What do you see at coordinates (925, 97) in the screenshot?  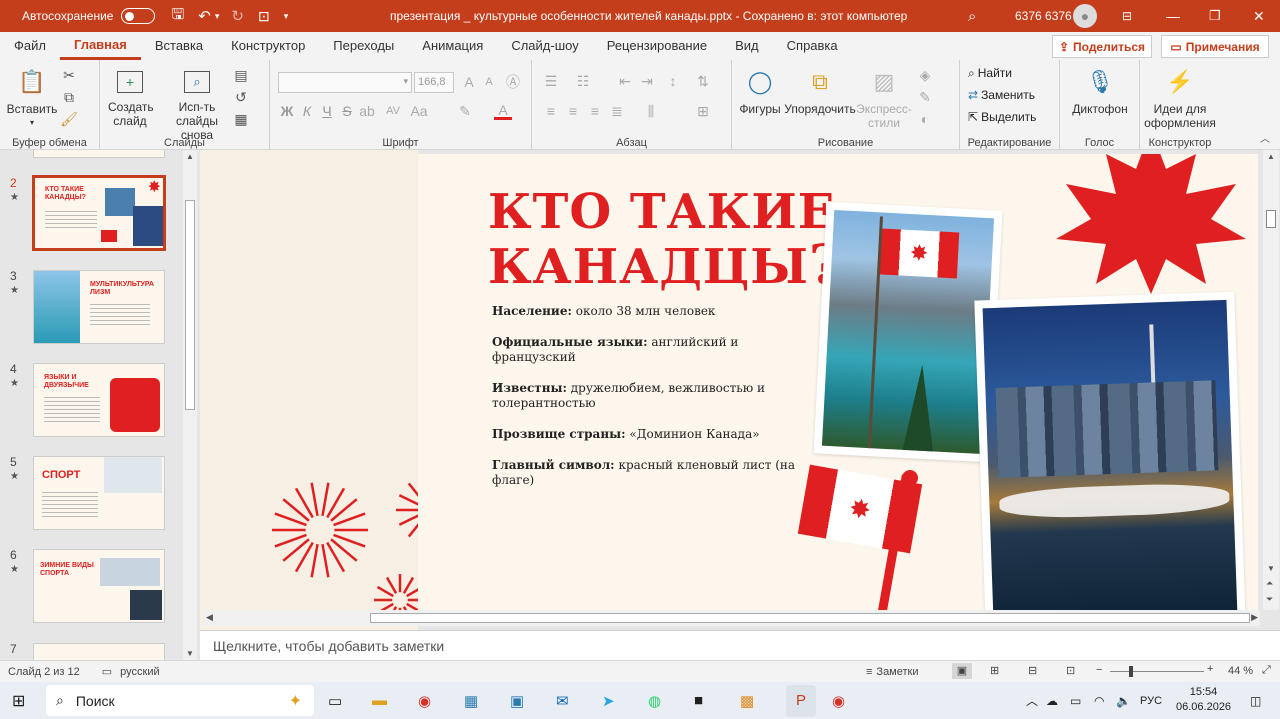 I see `shape-outline-icon: ✎` at bounding box center [925, 97].